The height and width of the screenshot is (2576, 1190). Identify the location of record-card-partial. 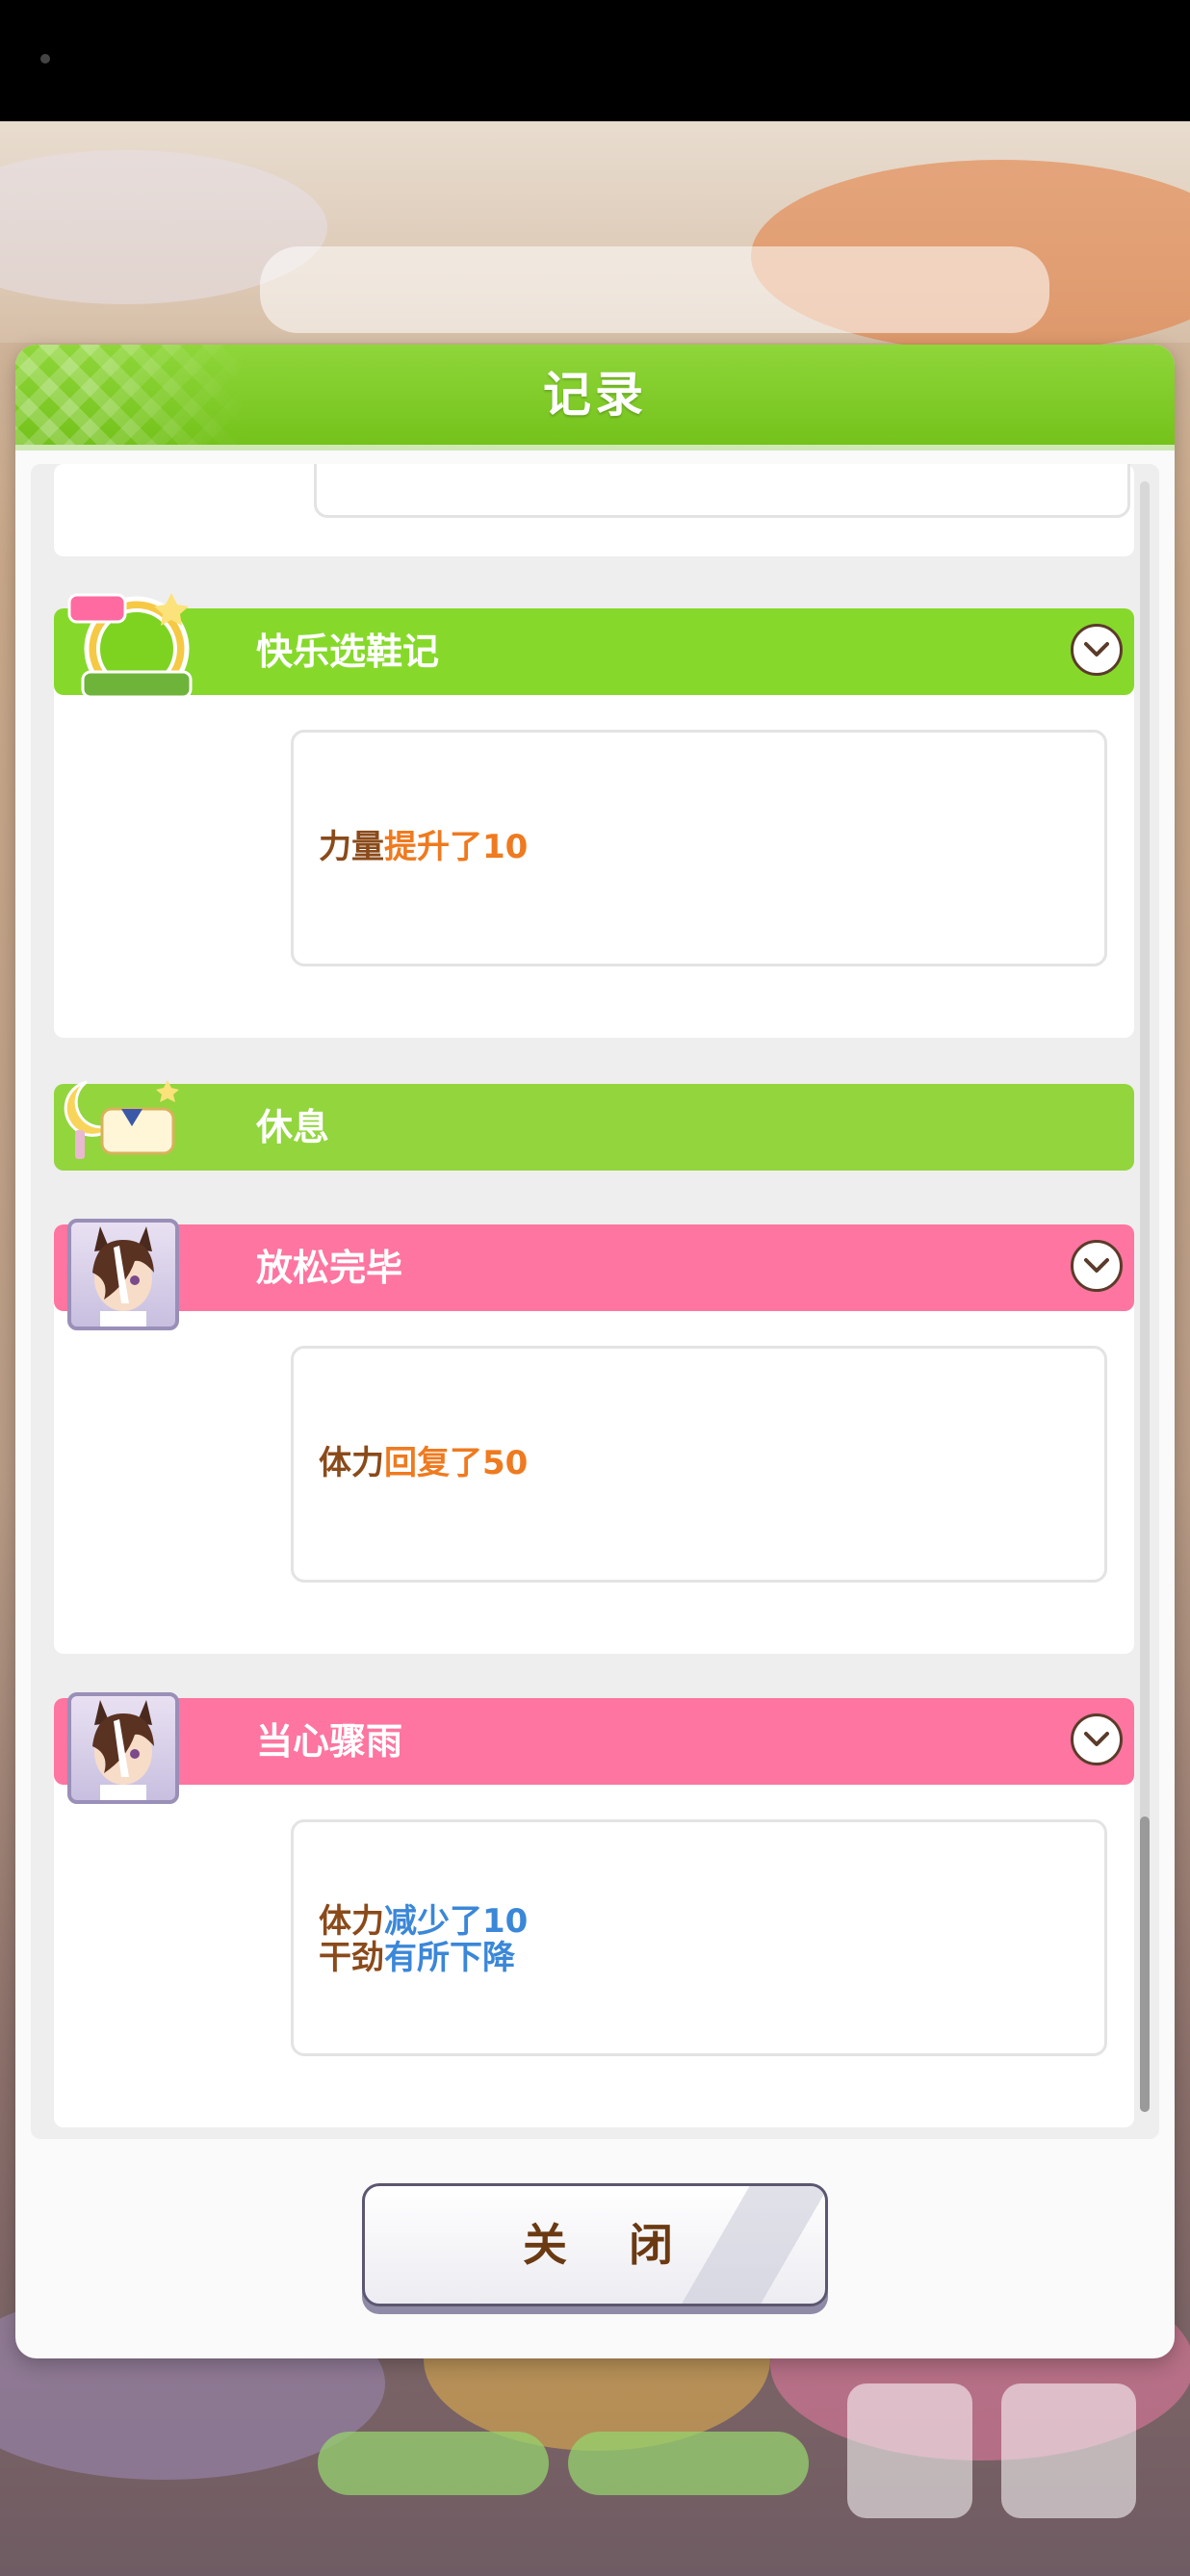
(594, 510).